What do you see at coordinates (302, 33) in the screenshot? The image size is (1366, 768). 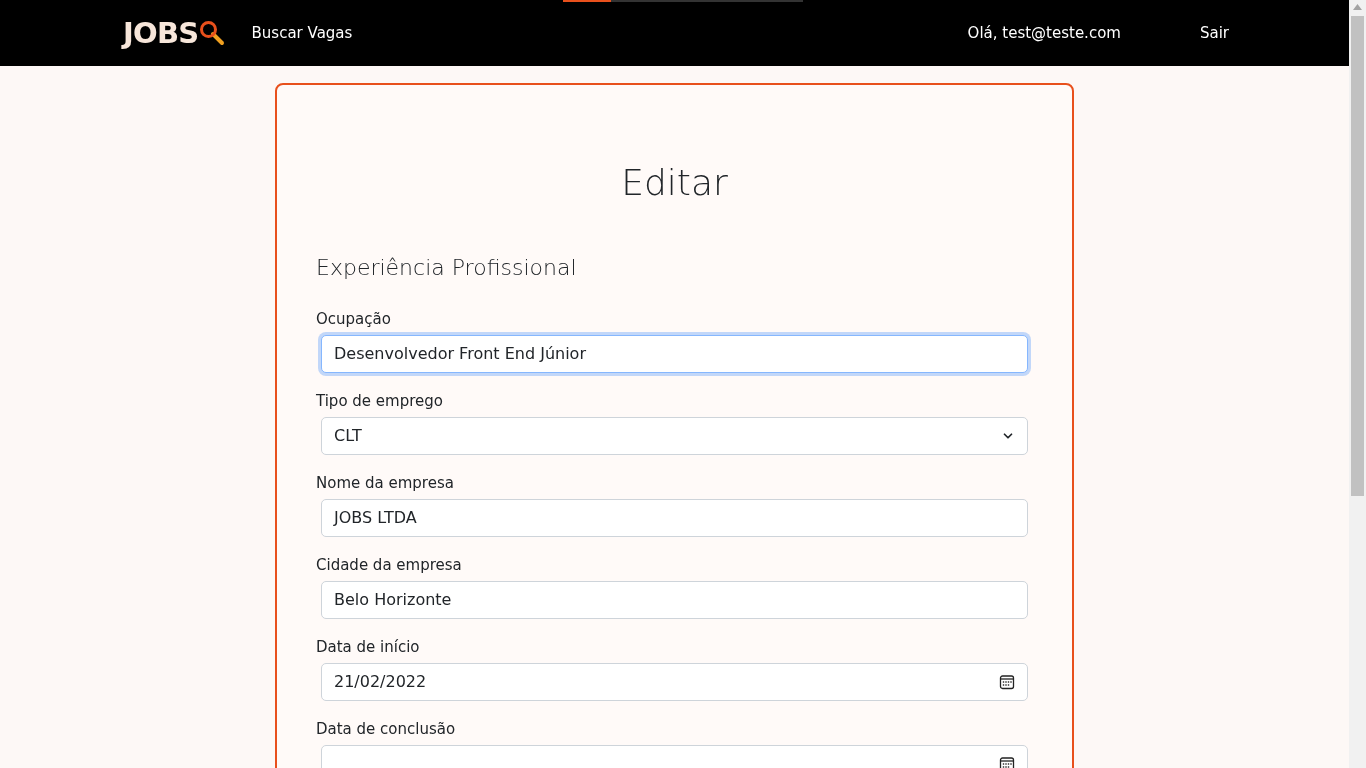 I see `nav-link: Buscar Vagas` at bounding box center [302, 33].